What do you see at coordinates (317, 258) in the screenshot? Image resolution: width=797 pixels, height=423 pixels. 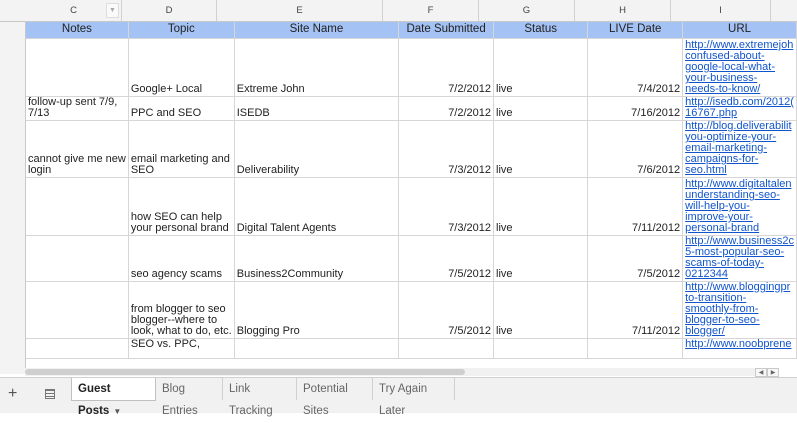 I see `cell-site: Business2Community` at bounding box center [317, 258].